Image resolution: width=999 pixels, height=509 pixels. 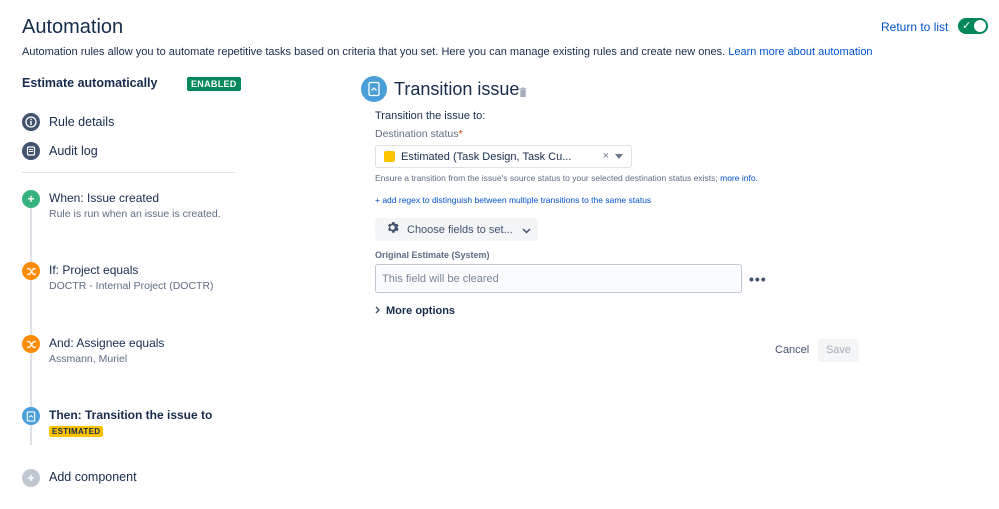 What do you see at coordinates (460, 134) in the screenshot?
I see `required-star: *` at bounding box center [460, 134].